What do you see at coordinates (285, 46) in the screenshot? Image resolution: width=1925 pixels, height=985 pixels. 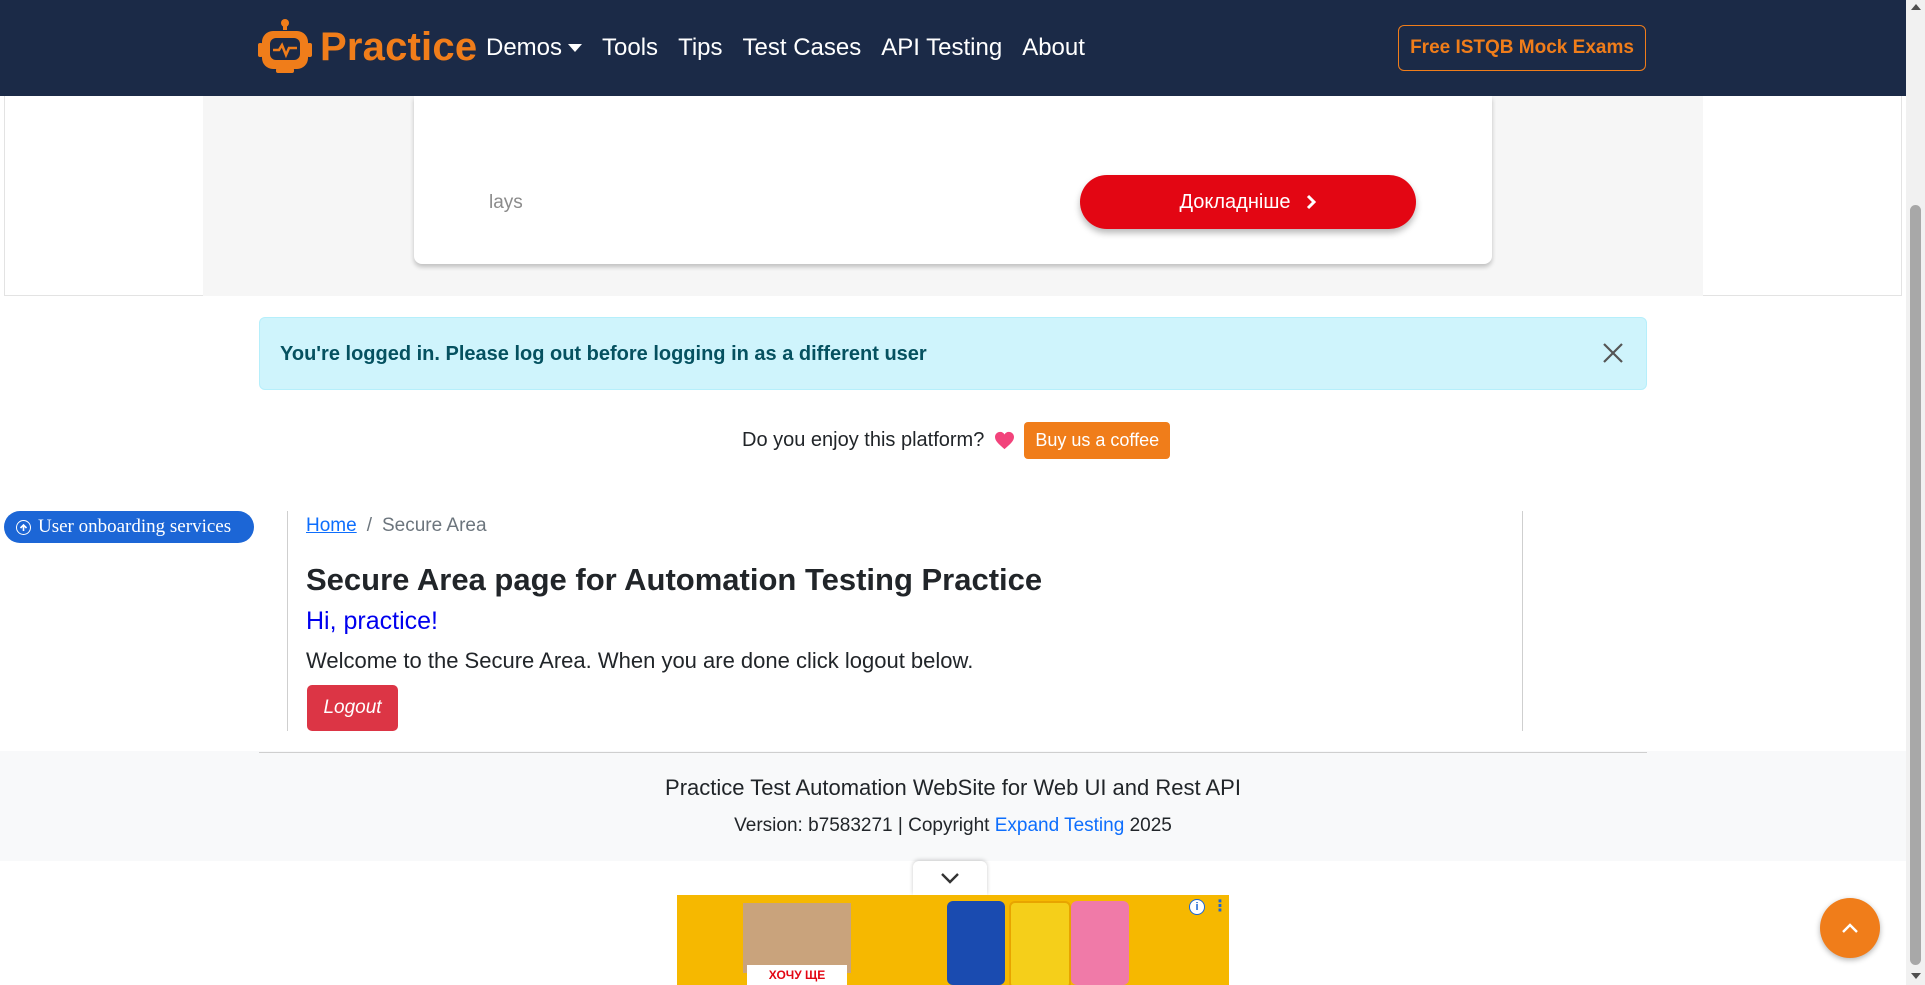 I see `robot-logo-icon` at bounding box center [285, 46].